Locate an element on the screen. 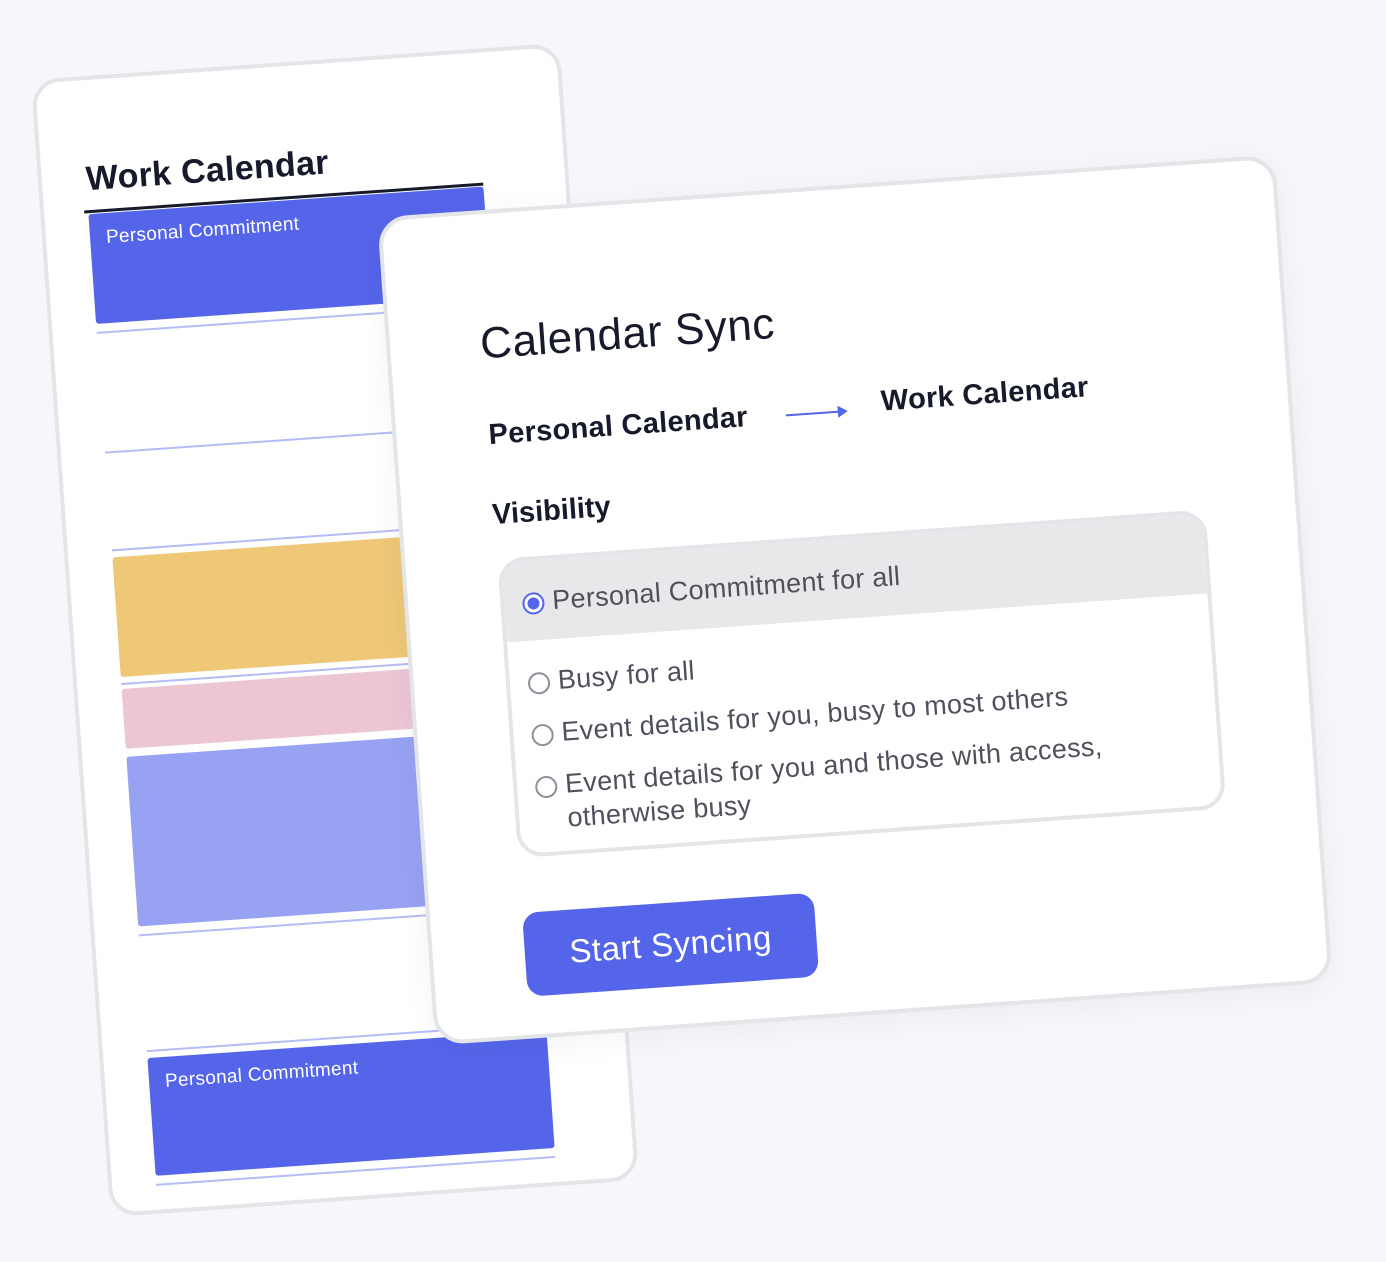  calendar-event-personal-commitment: Personal Commitment is located at coordinates (351, 1103).